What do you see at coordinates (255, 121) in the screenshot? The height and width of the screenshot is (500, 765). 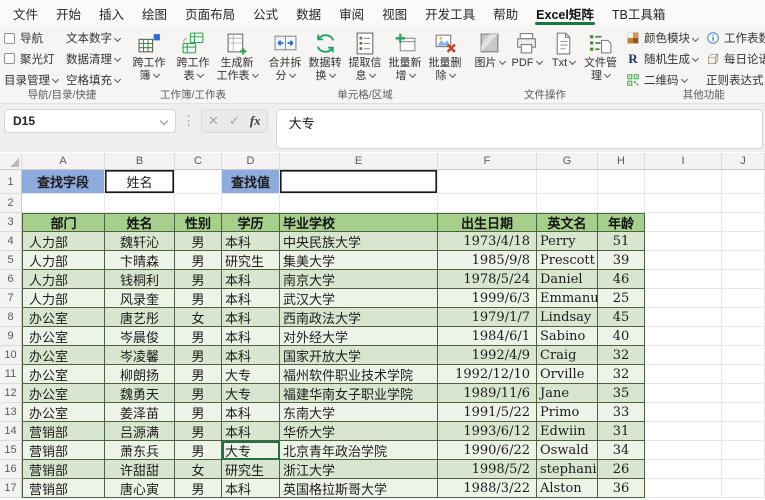 I see `insert-function-button: fx` at bounding box center [255, 121].